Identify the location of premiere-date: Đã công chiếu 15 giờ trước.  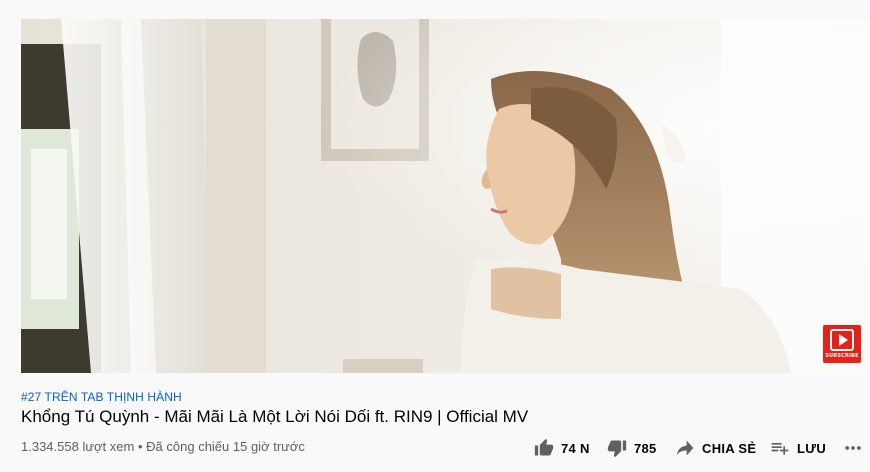
(225, 446).